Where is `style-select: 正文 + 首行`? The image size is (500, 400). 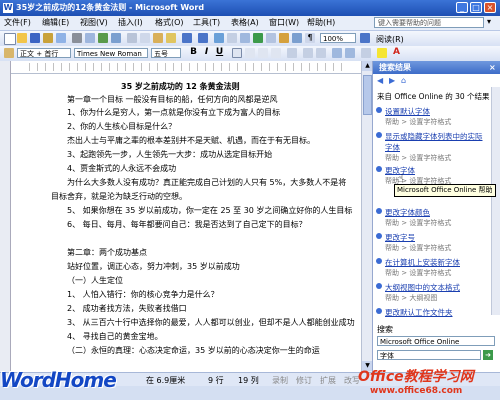 style-select: 正文 + 首行 is located at coordinates (44, 53).